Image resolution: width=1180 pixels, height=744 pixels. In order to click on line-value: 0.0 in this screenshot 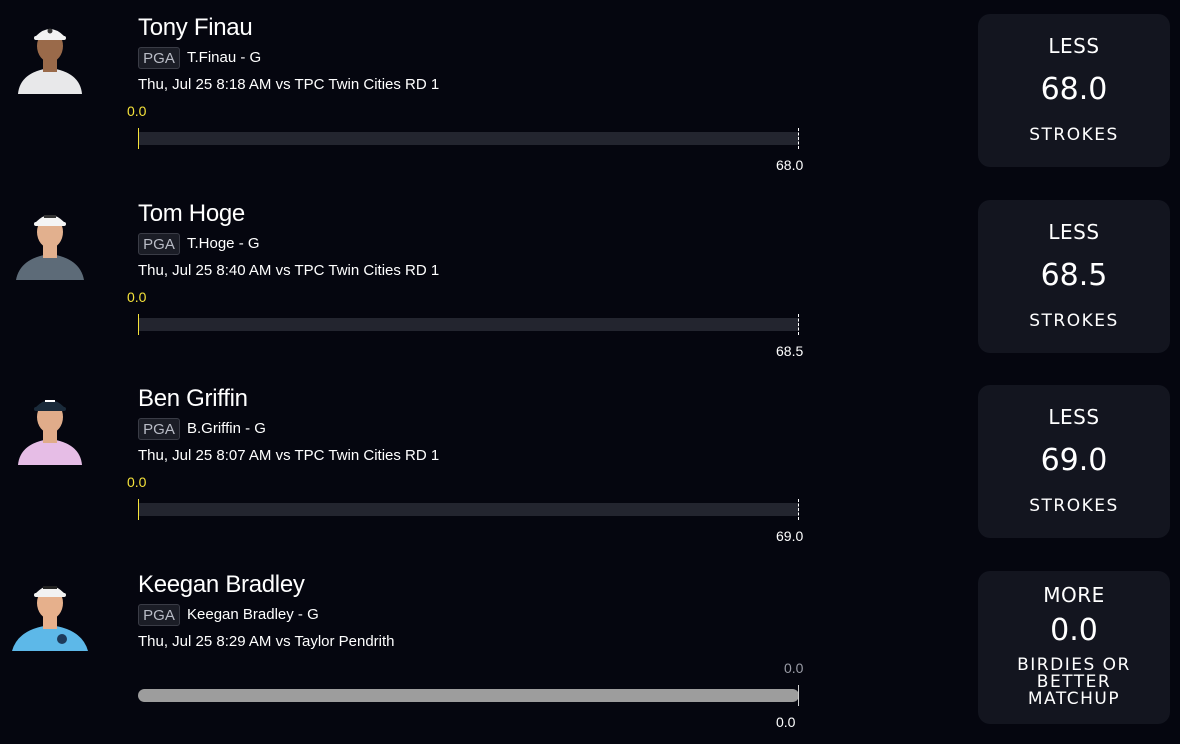, I will do `click(786, 722)`.